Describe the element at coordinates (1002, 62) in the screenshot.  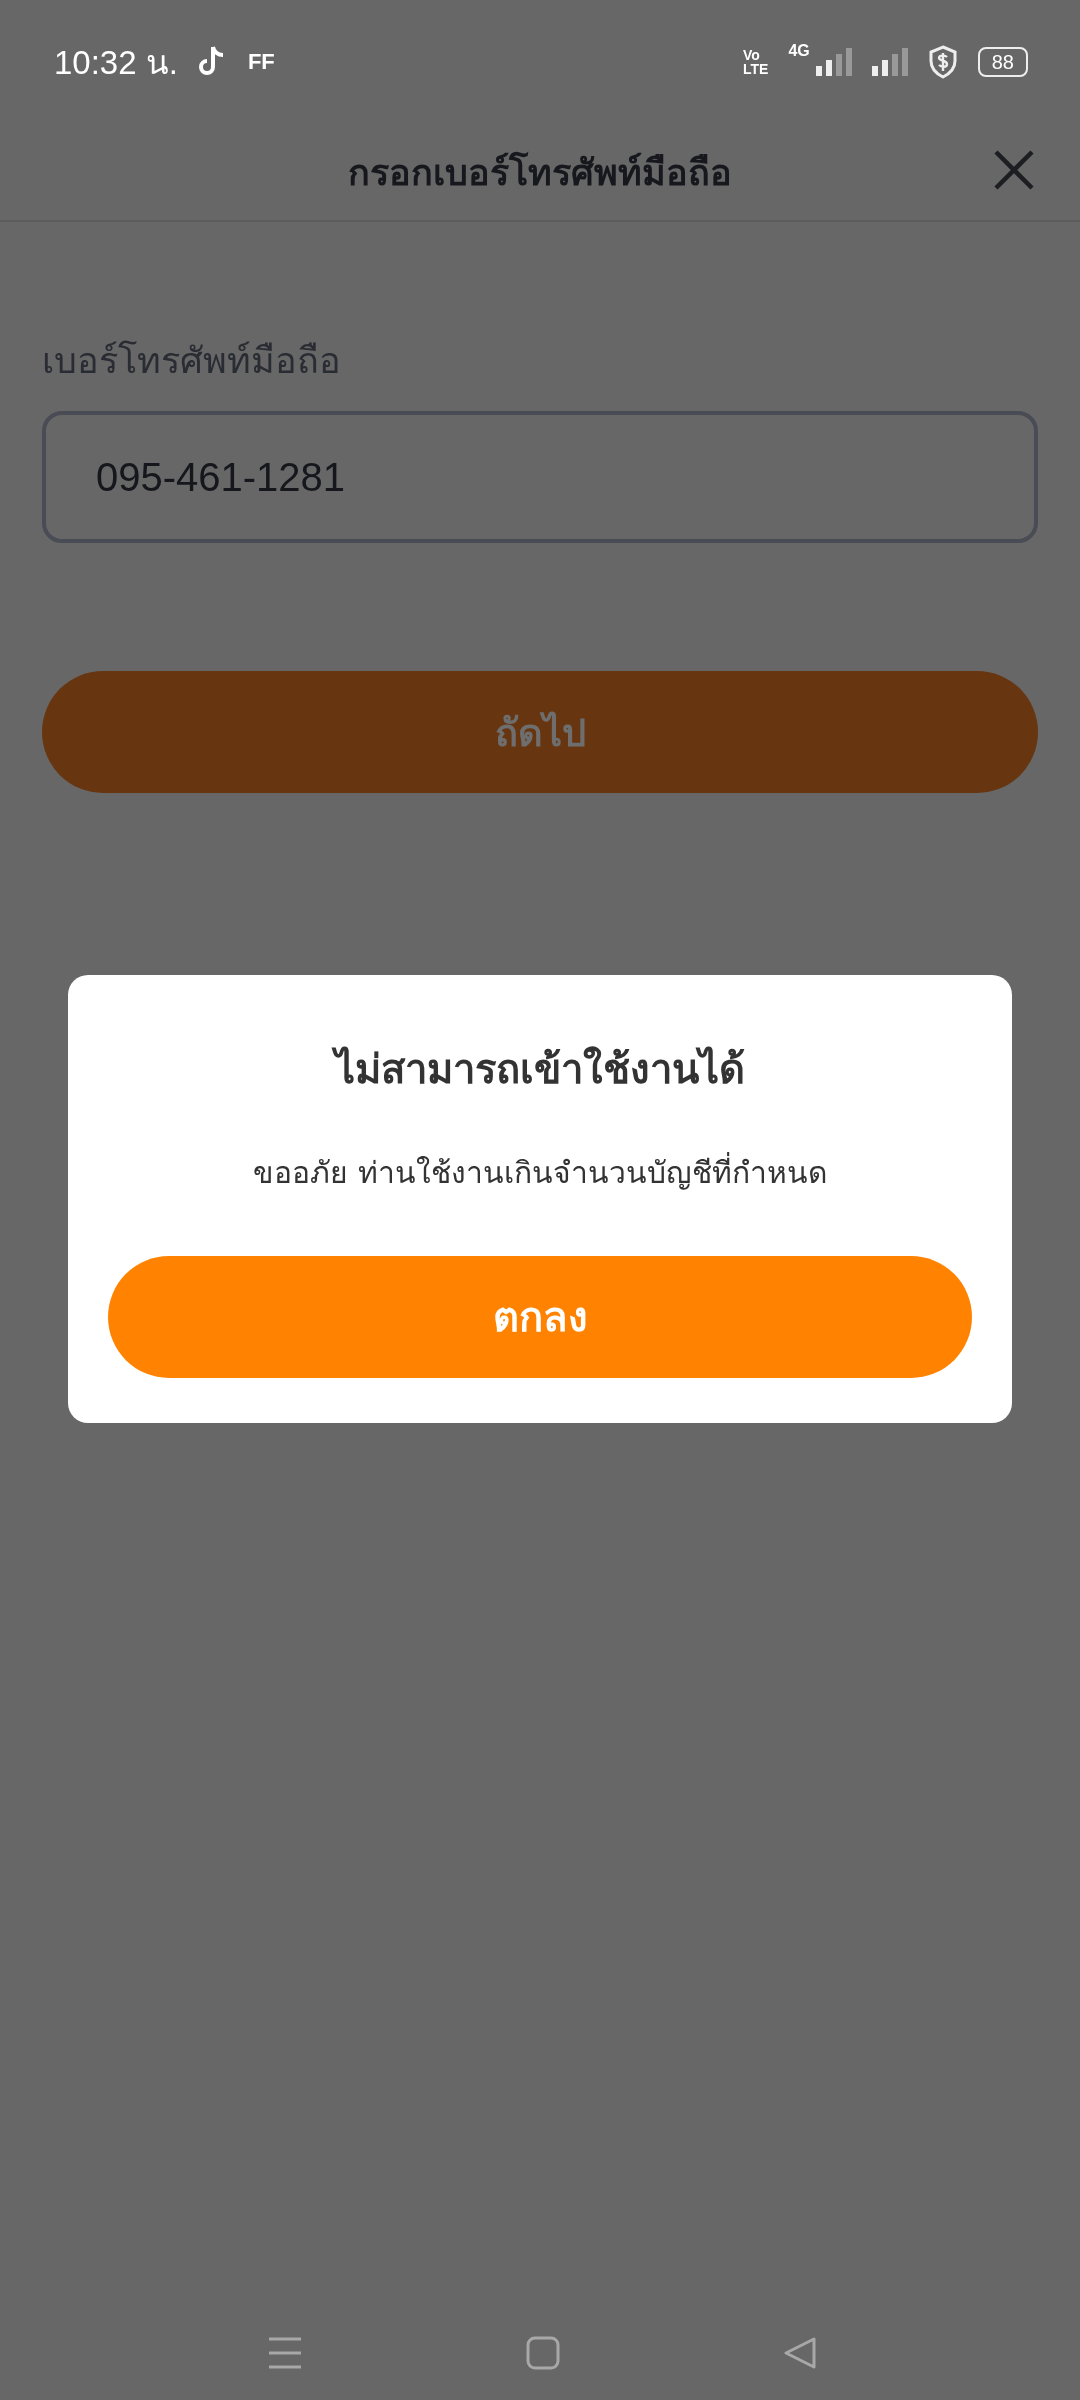
I see `battery-indicator: 88` at that location.